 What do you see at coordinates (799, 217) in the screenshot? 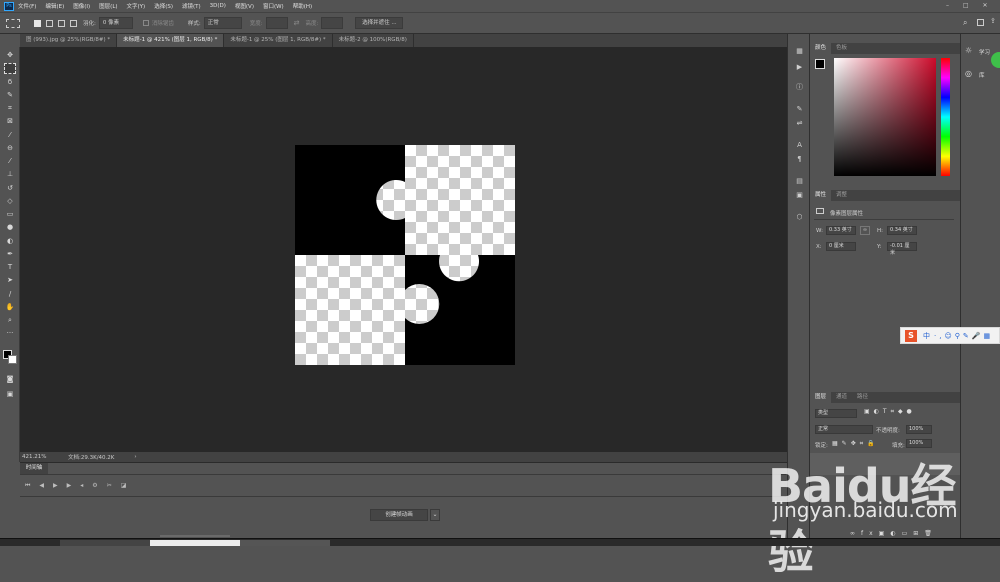
I see `3d-icon: ⬡` at bounding box center [799, 217].